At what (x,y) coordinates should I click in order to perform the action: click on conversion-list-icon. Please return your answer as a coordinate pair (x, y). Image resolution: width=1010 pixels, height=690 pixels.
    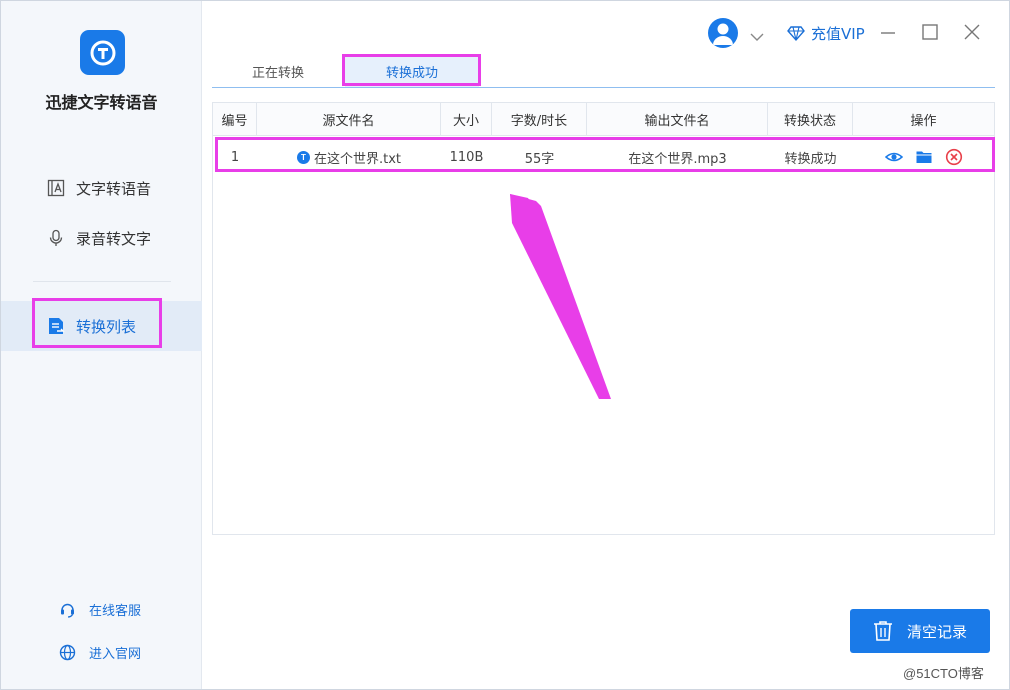
    Looking at the image, I should click on (56, 326).